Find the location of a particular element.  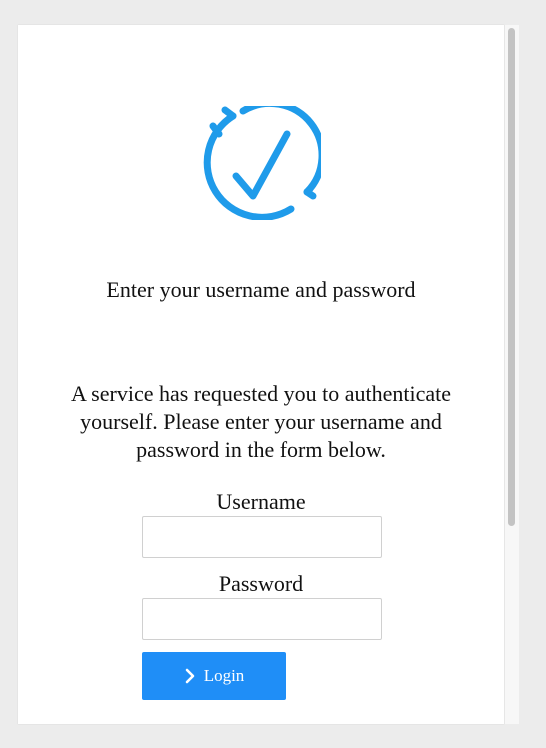

login-button-label: Login is located at coordinates (224, 675).